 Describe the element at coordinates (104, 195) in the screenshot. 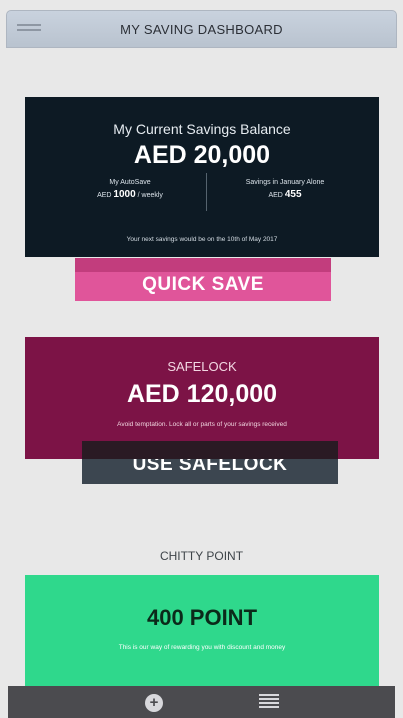

I see `autosave-currency: AED` at that location.